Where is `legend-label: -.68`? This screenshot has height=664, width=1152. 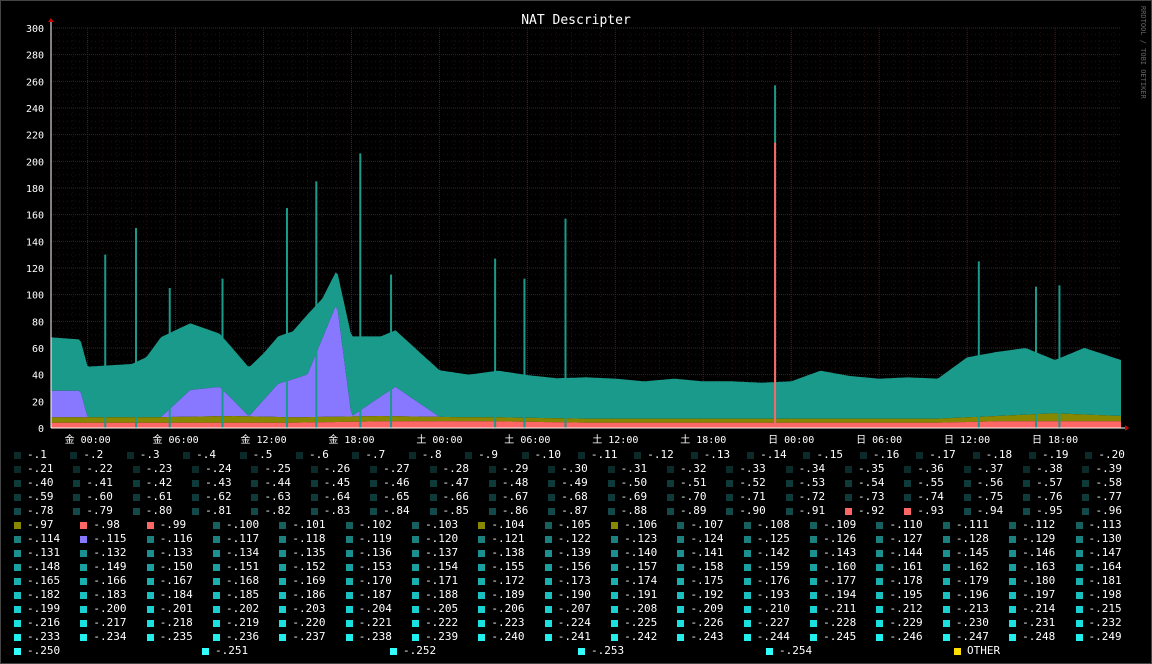 legend-label: -.68 is located at coordinates (574, 496).